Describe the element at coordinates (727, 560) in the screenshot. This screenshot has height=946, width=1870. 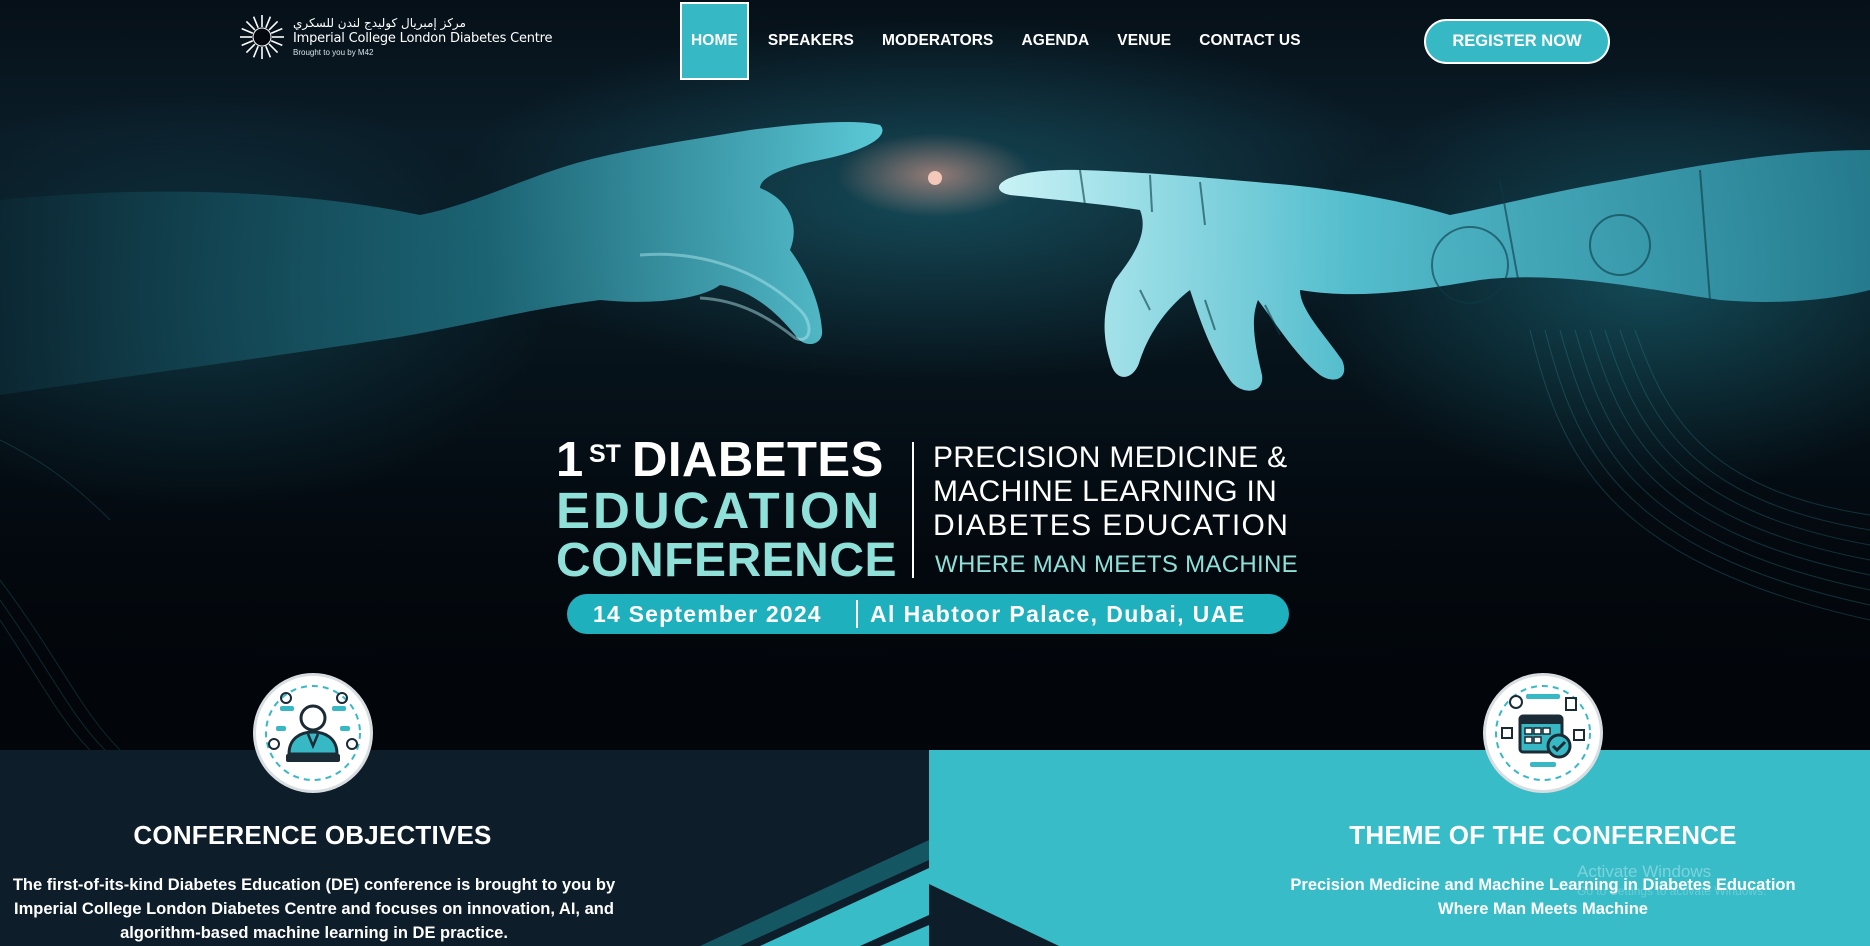
I see `title-line-conference: CONFERENCE` at that location.